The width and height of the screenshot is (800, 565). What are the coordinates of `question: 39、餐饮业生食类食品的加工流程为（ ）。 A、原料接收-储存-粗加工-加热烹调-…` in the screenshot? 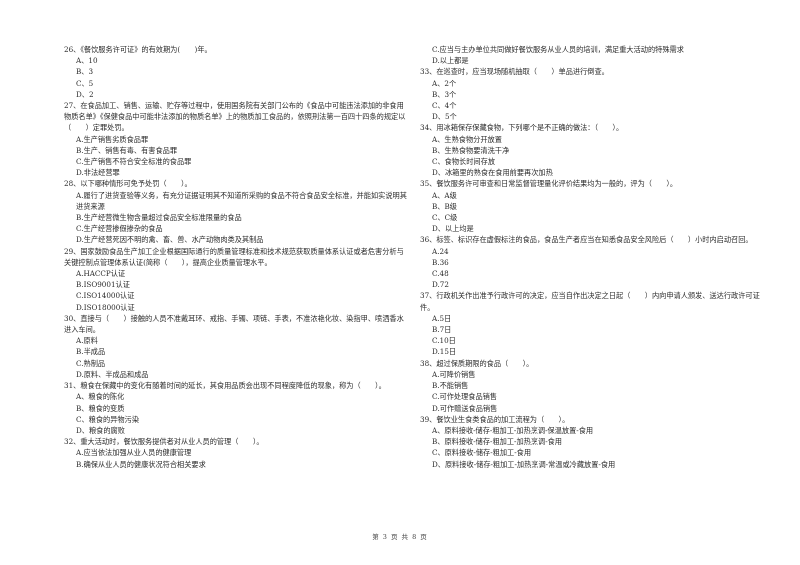 It's located at (592, 442).